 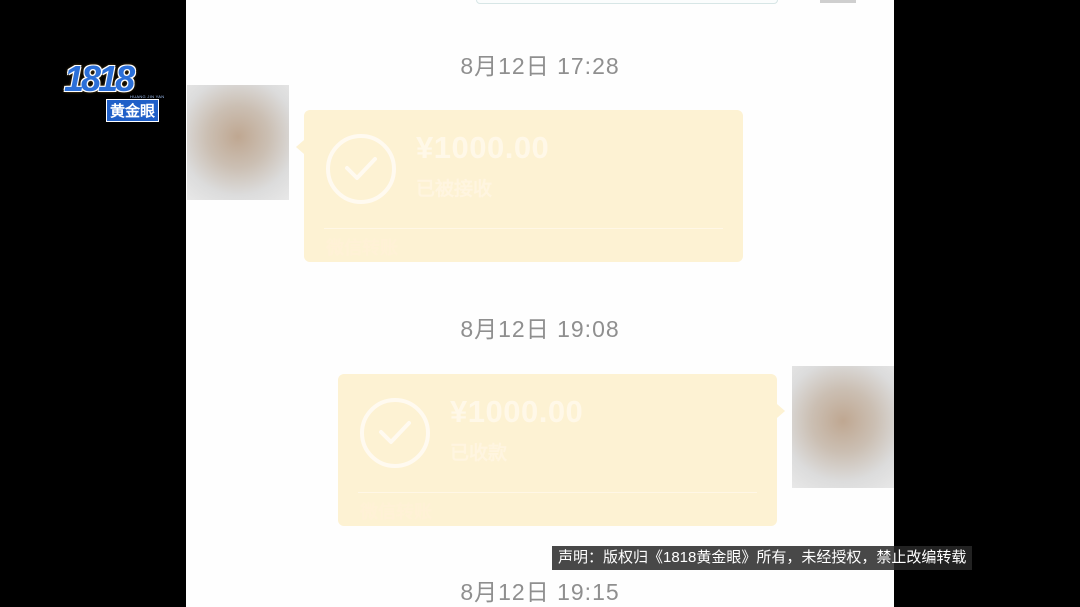 I want to click on logo-name: 黄金眼, so click(x=133, y=110).